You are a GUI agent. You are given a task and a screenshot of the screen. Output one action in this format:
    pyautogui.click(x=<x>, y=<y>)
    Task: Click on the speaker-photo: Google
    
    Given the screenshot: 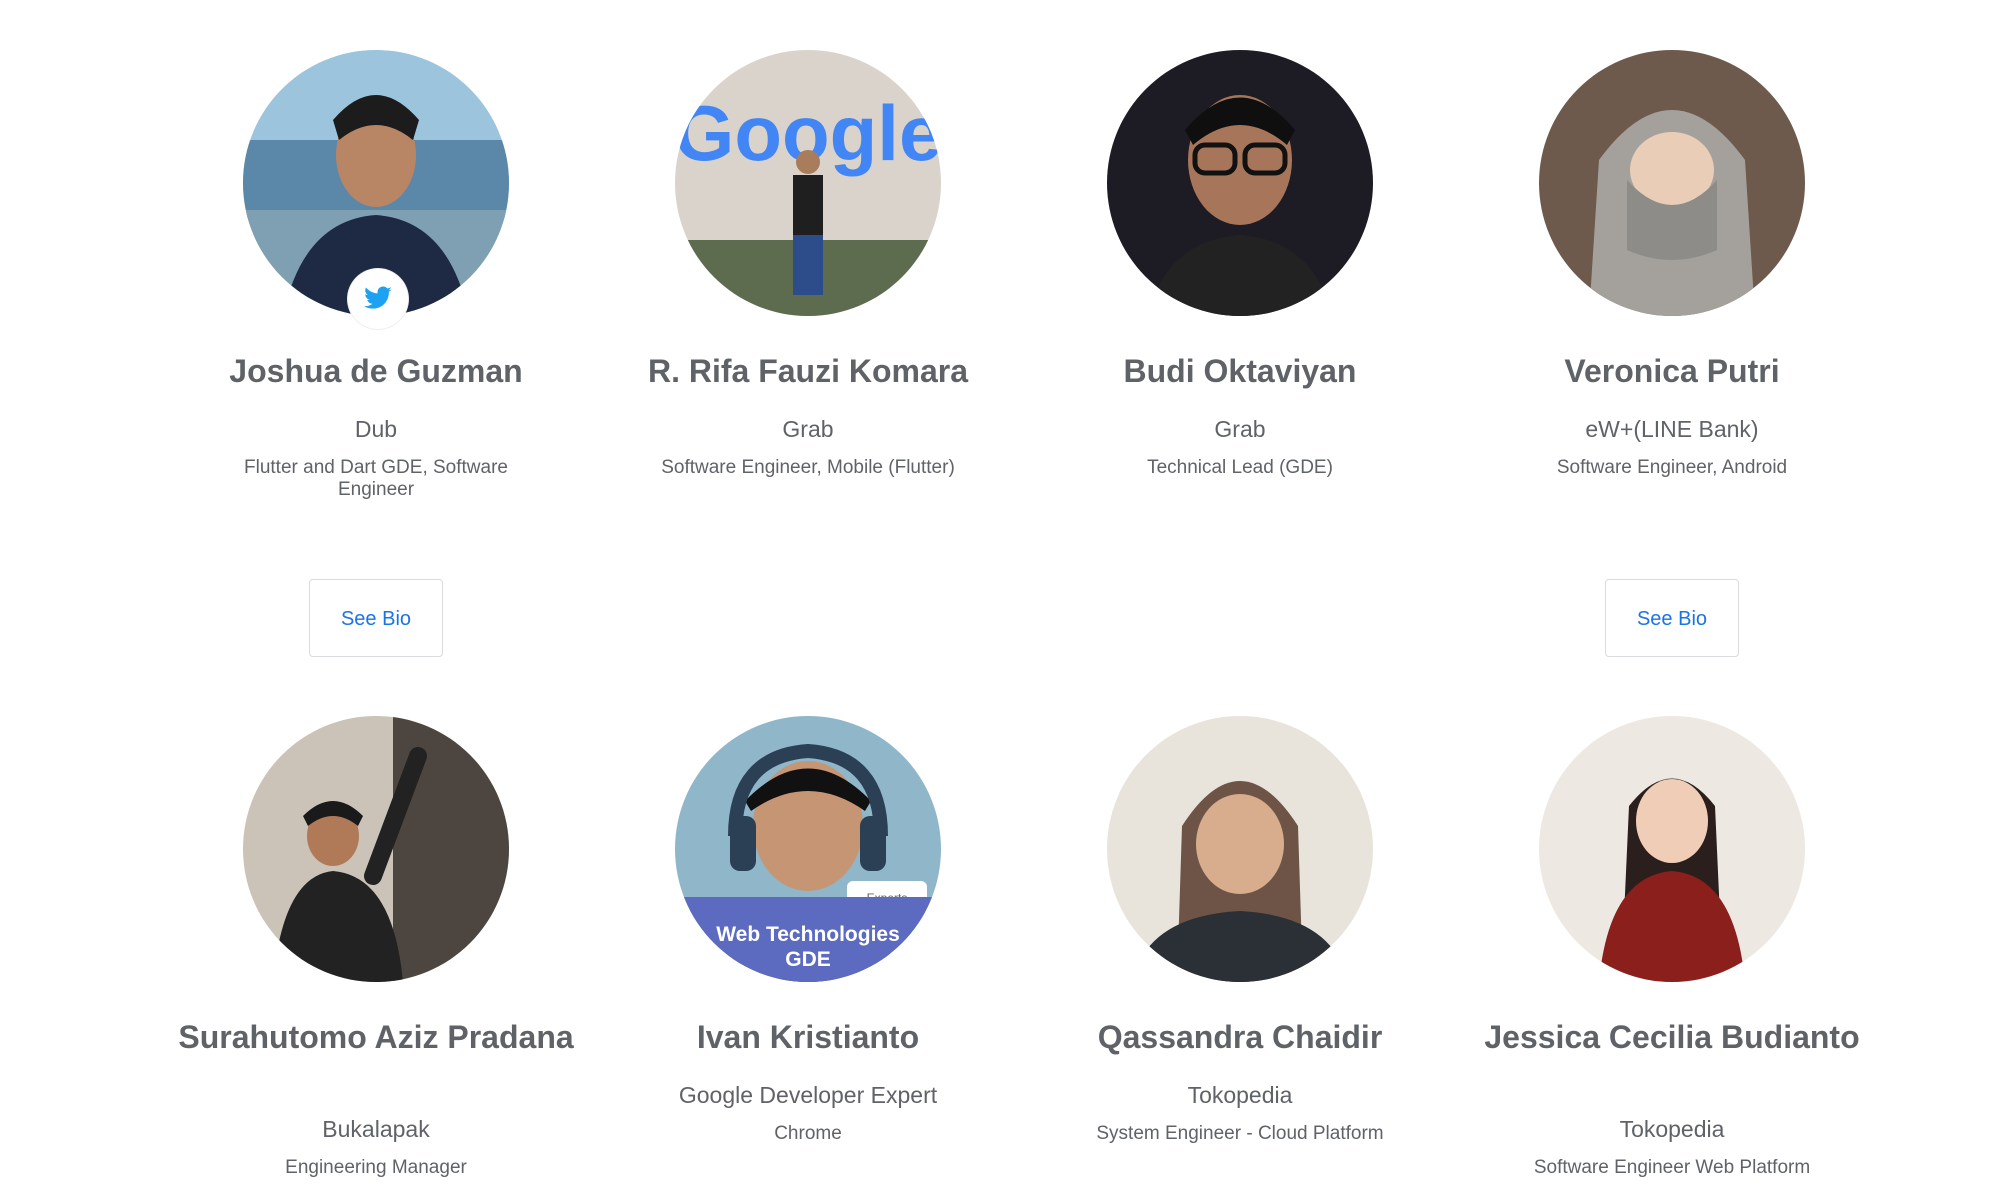 What is the action you would take?
    pyautogui.click(x=808, y=183)
    